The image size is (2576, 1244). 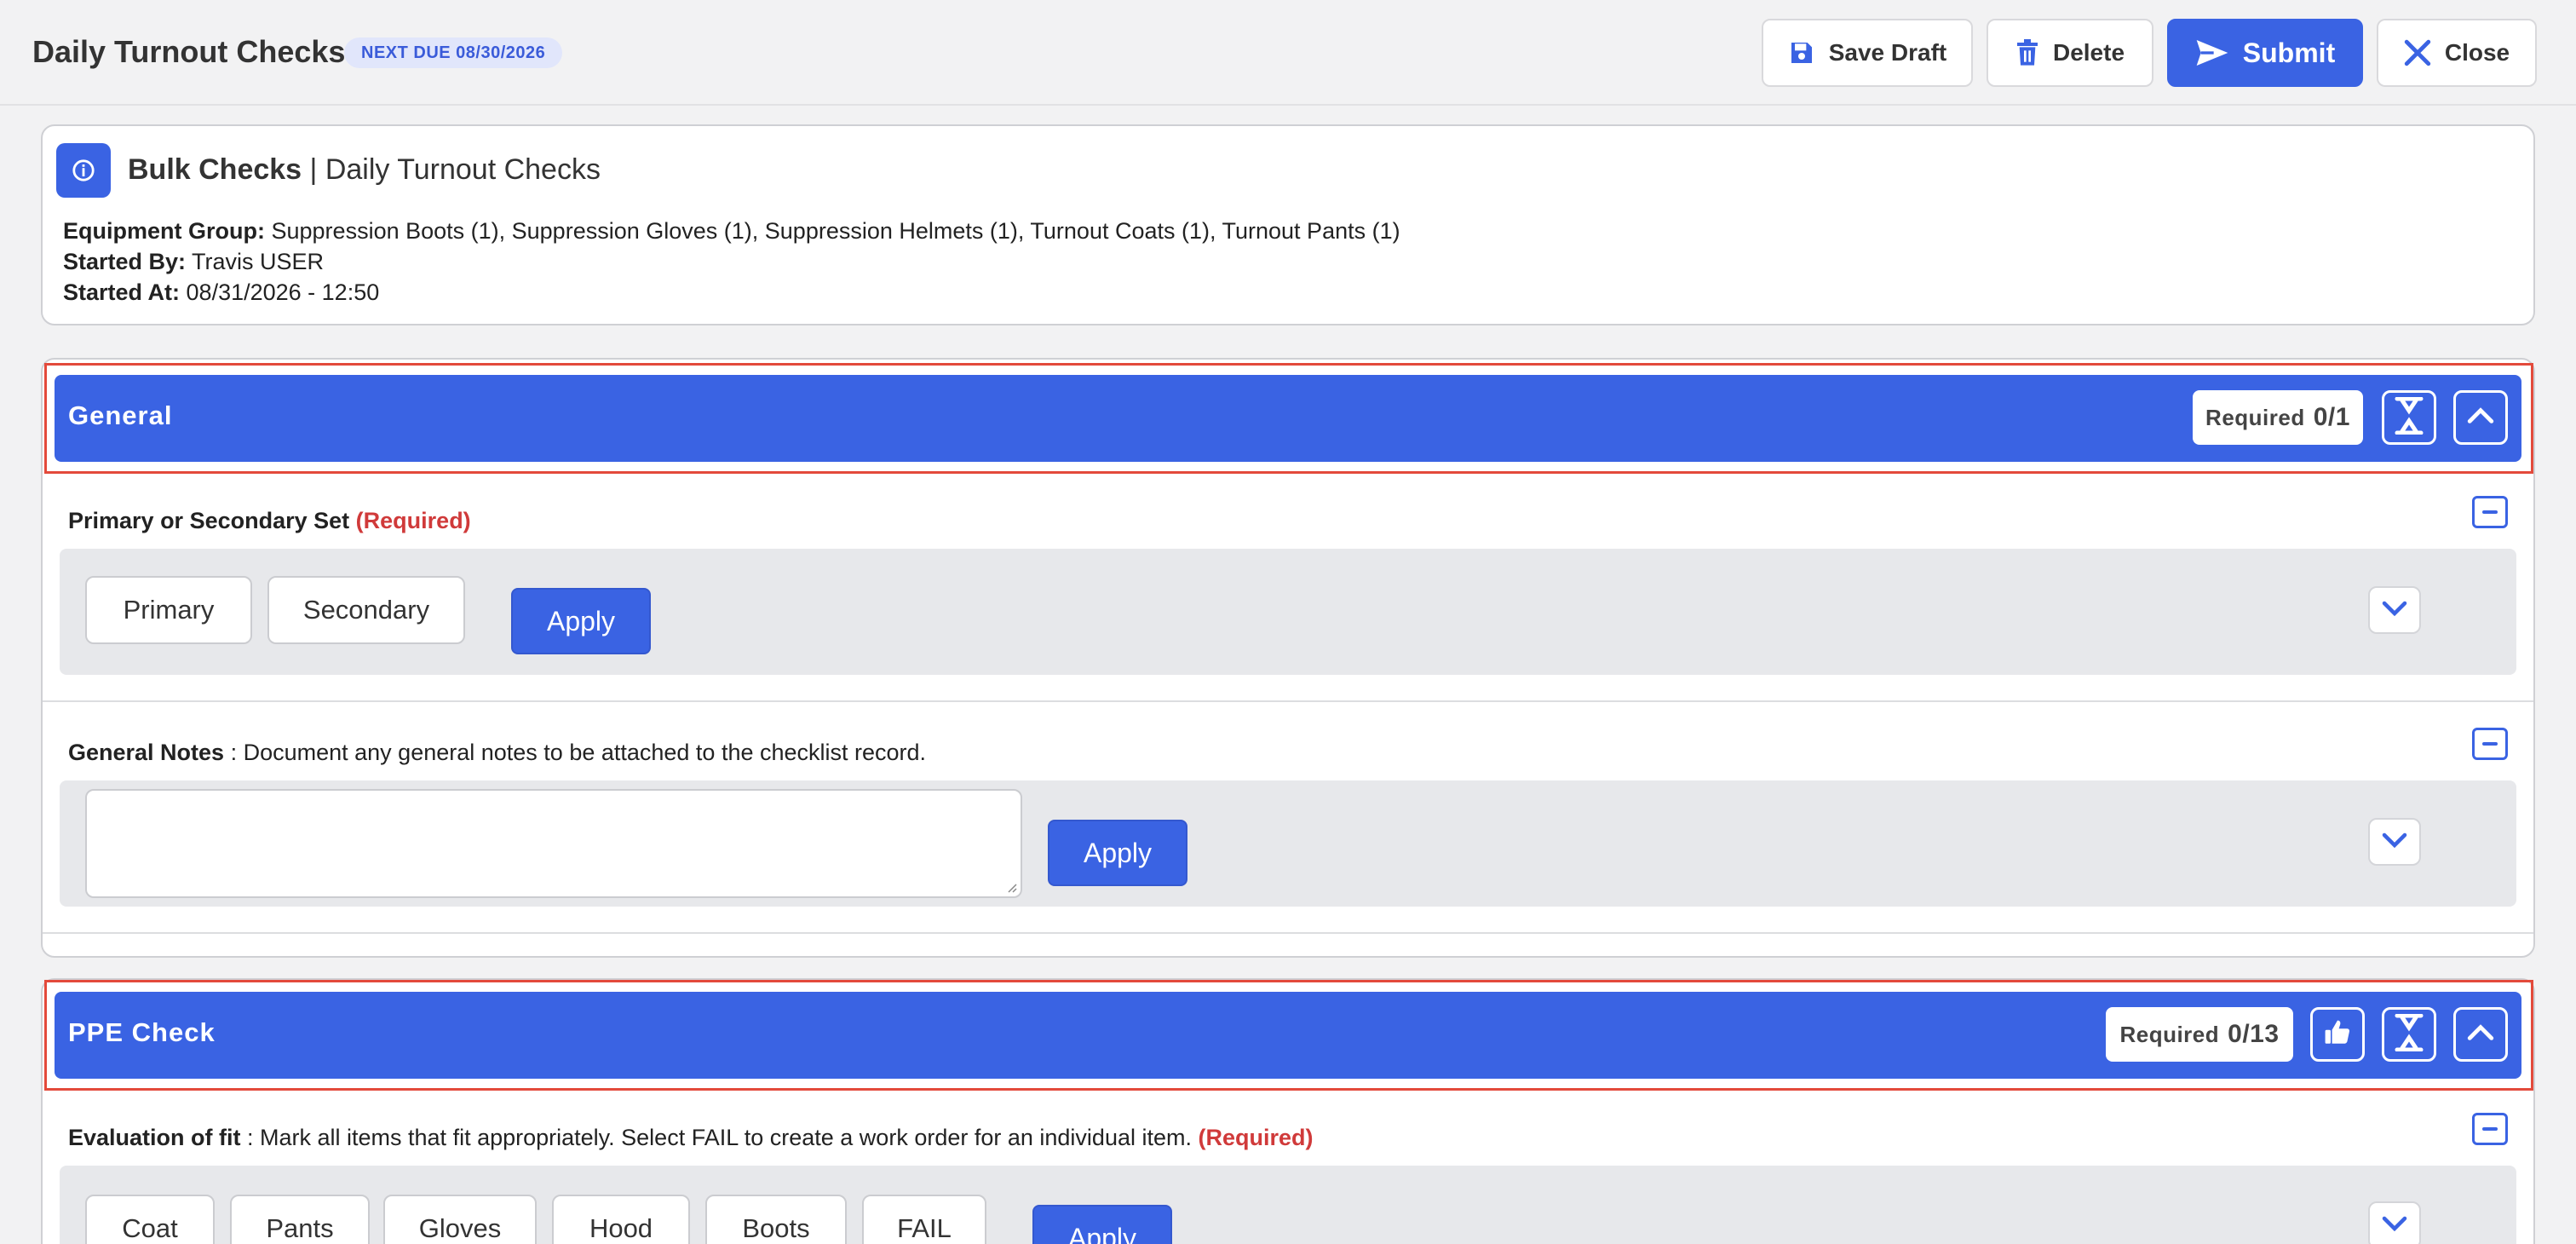 I want to click on save-draft-label: Save Draft, so click(x=1887, y=53).